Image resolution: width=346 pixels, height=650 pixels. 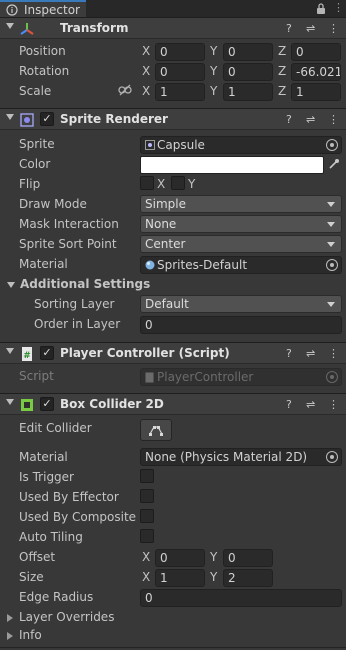 I want to click on flip-label: Flip, so click(x=30, y=184).